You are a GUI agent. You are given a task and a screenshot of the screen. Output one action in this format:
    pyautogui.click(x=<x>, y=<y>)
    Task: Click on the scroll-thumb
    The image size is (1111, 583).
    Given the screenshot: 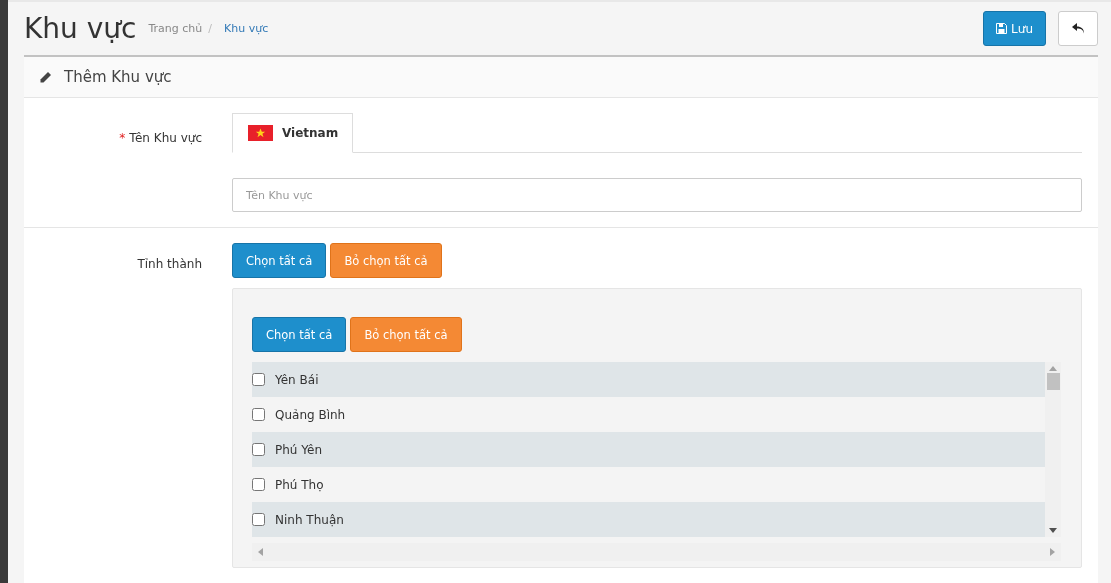 What is the action you would take?
    pyautogui.click(x=1053, y=381)
    